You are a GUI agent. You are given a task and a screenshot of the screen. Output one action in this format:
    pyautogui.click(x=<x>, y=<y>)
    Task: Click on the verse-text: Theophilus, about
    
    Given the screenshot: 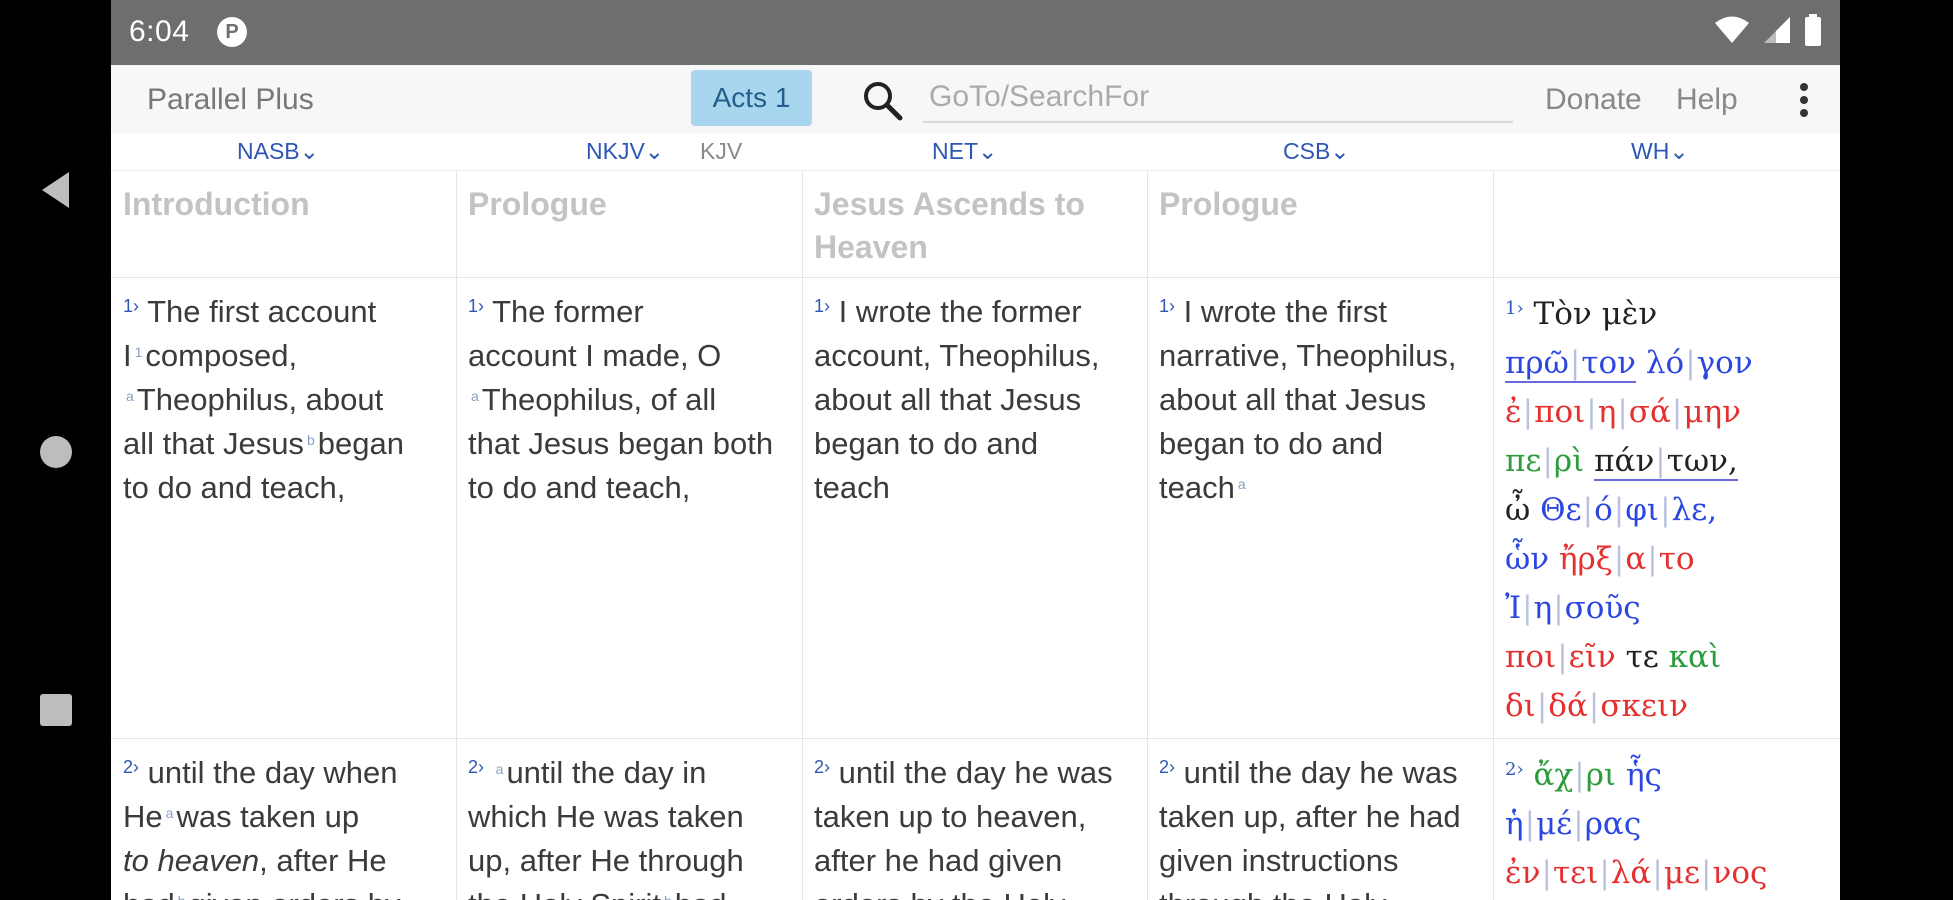 What is the action you would take?
    pyautogui.click(x=260, y=399)
    